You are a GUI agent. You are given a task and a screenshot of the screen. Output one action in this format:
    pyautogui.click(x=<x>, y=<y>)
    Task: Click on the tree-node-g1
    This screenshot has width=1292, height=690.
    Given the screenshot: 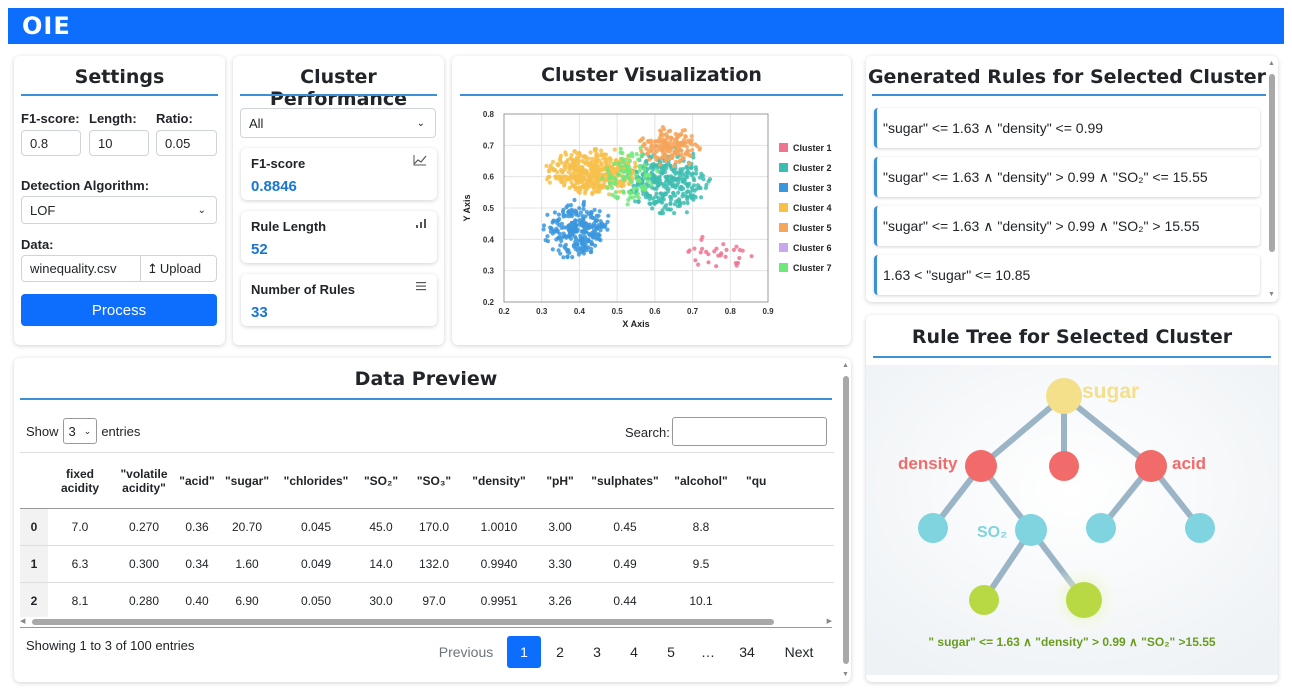 What is the action you would take?
    pyautogui.click(x=984, y=600)
    